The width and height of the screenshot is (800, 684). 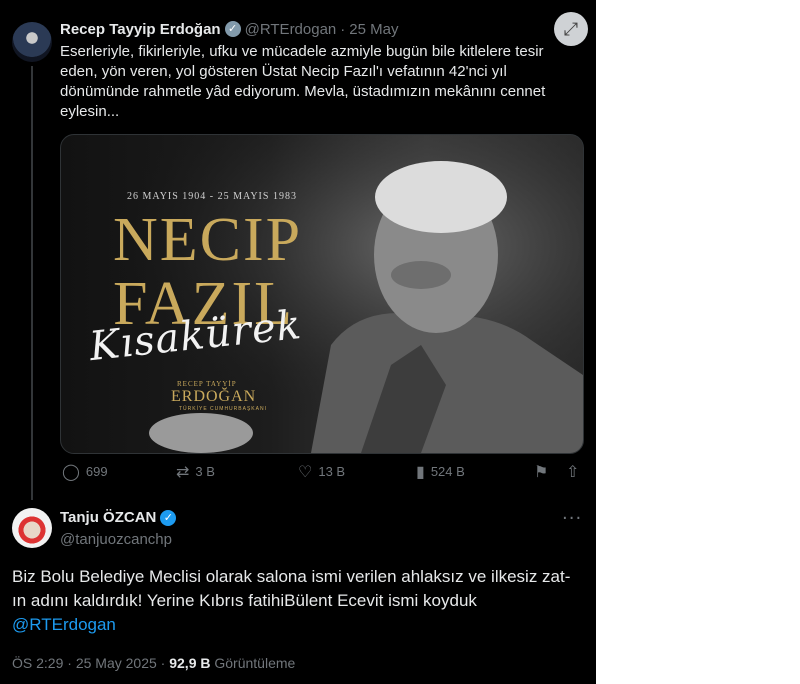 I want to click on repost-icon: ⇄, so click(x=183, y=471).